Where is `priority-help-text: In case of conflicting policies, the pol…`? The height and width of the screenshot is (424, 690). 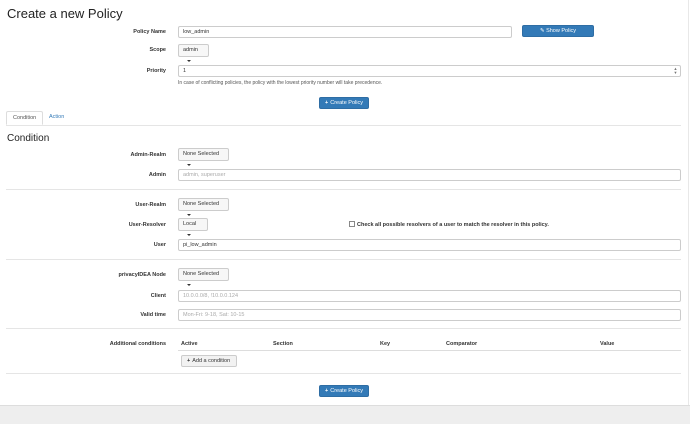
priority-help-text: In case of conflicting policies, the pol… is located at coordinates (280, 83).